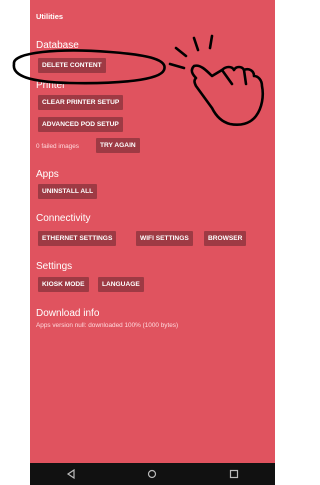 Image resolution: width=320 pixels, height=485 pixels. What do you see at coordinates (164, 238) in the screenshot?
I see `wifi-settings-button: WIFI SETTINGS` at bounding box center [164, 238].